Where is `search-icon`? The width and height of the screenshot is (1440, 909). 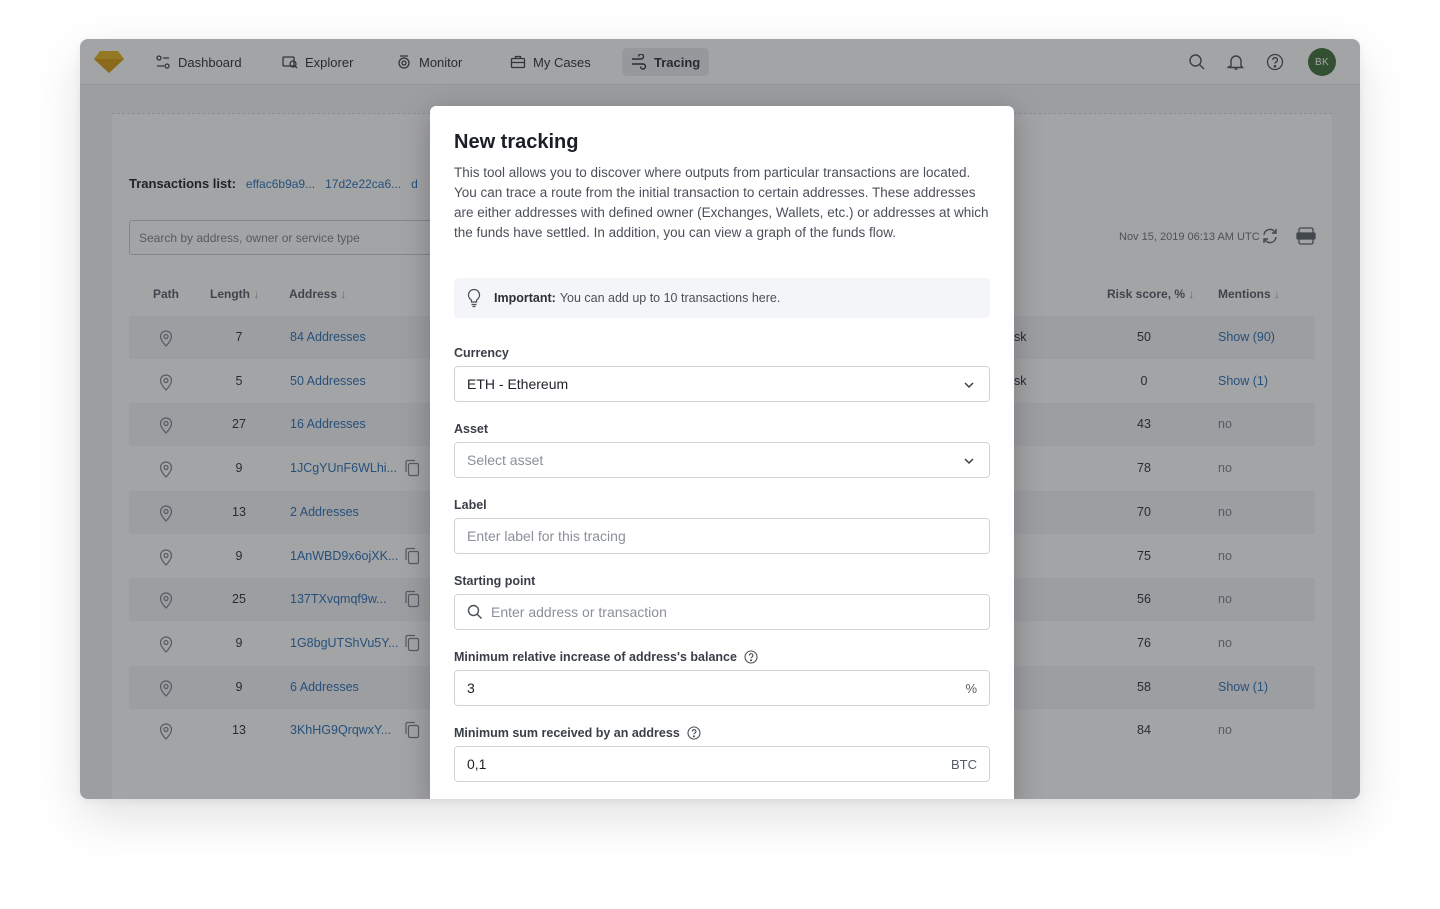 search-icon is located at coordinates (474, 611).